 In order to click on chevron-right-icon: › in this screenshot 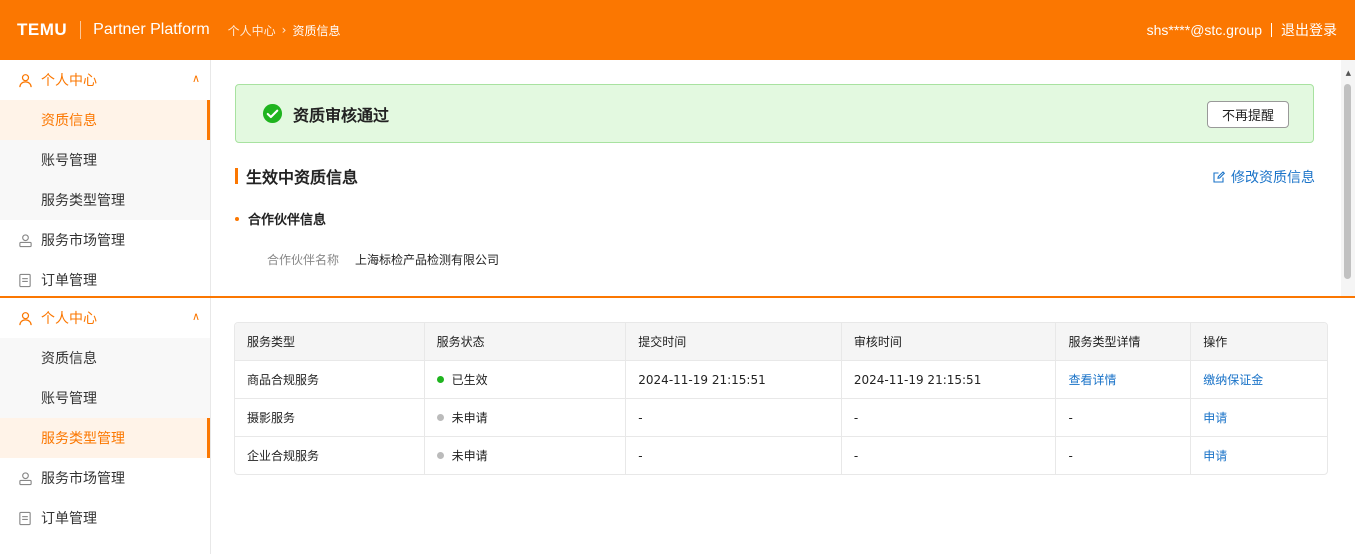, I will do `click(284, 30)`.